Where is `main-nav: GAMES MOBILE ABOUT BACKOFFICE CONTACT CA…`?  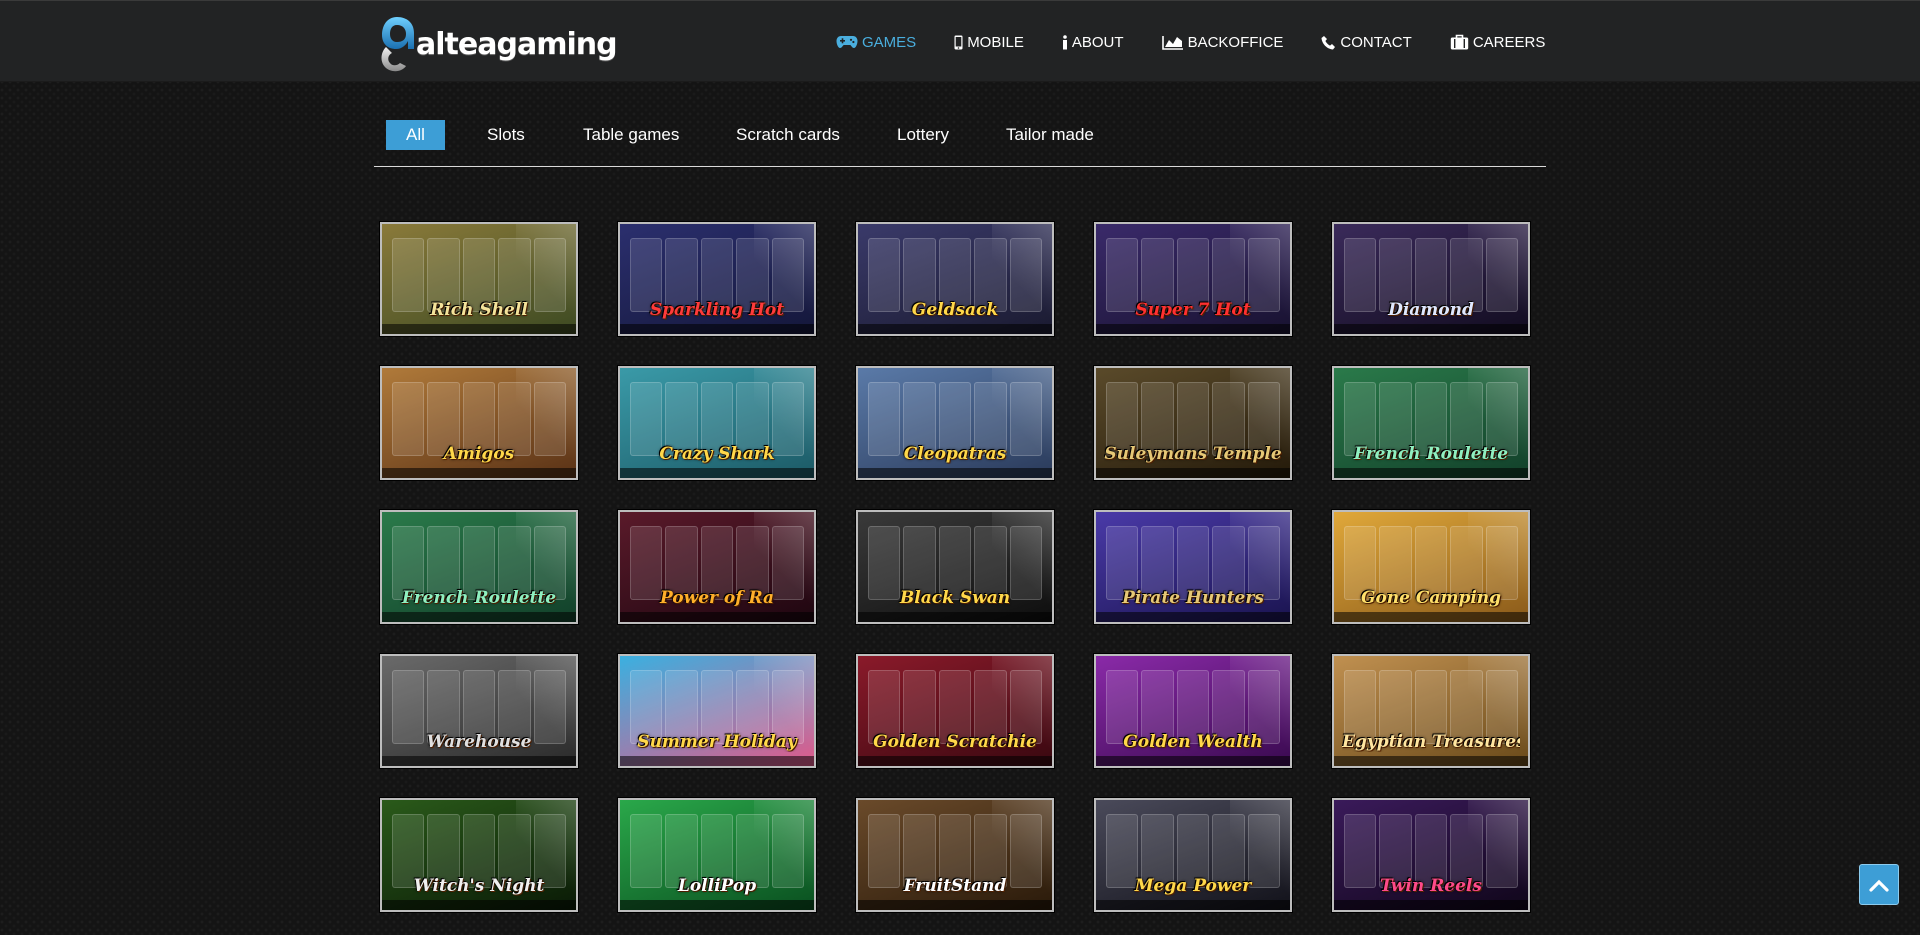
main-nav: GAMES MOBILE ABOUT BACKOFFICE CONTACT CA… is located at coordinates (1190, 42).